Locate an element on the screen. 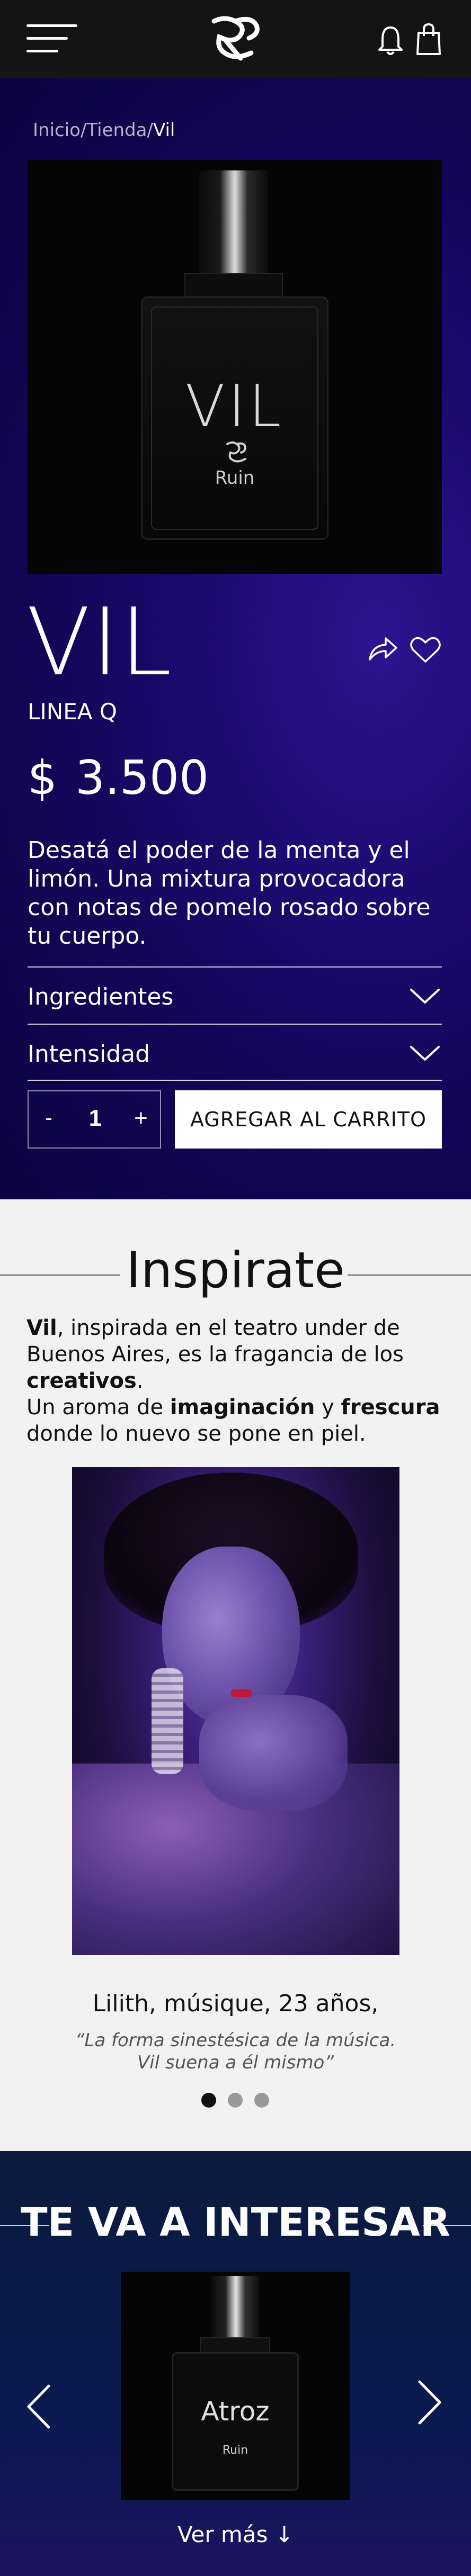 This screenshot has height=2576, width=471. product-name: VIL is located at coordinates (99, 642).